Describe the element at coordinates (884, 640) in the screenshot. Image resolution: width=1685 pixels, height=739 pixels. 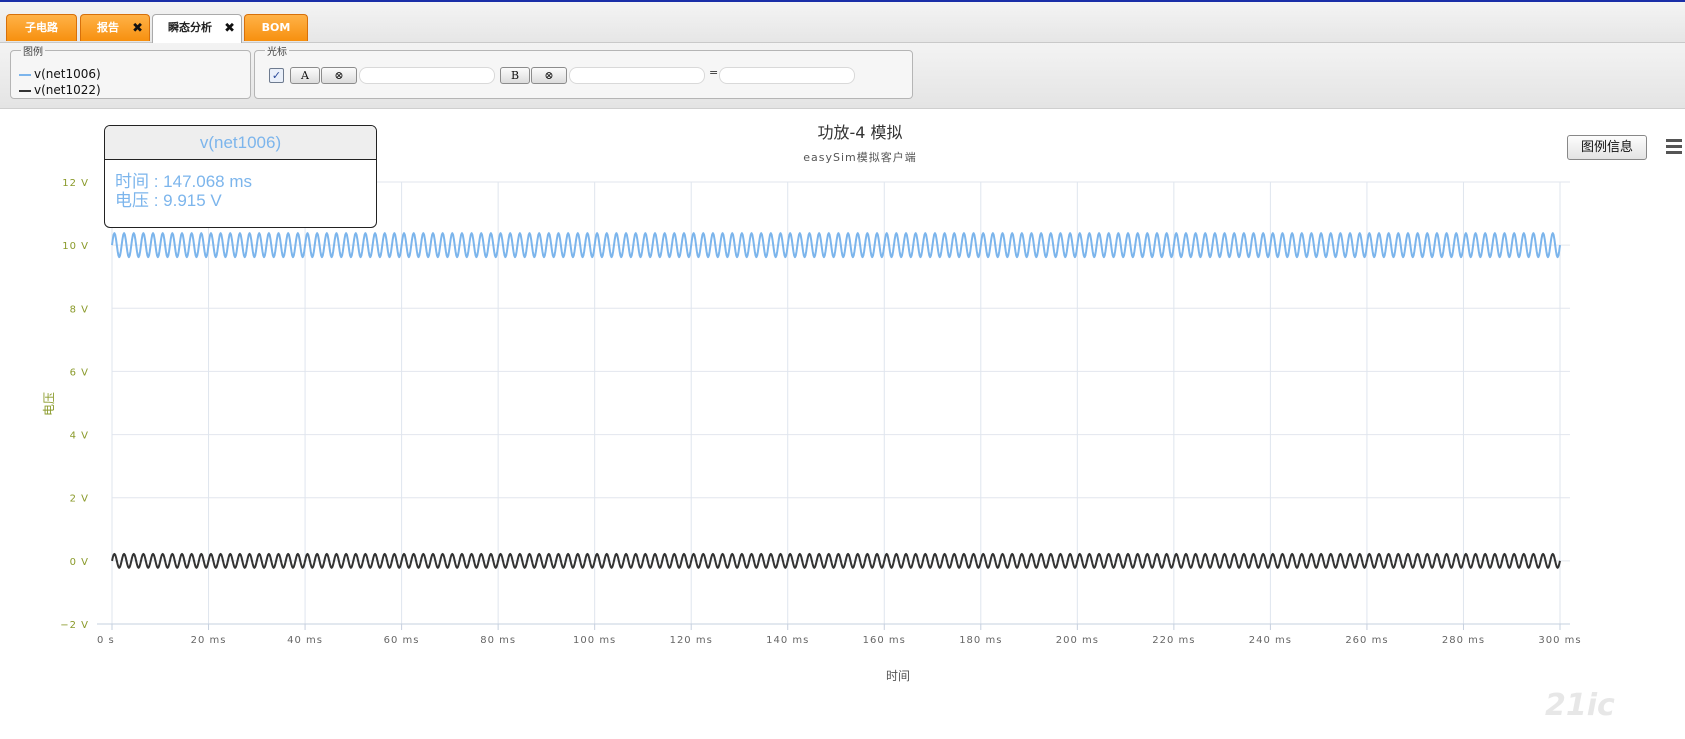
I see `x-tick-label: 160 ms` at that location.